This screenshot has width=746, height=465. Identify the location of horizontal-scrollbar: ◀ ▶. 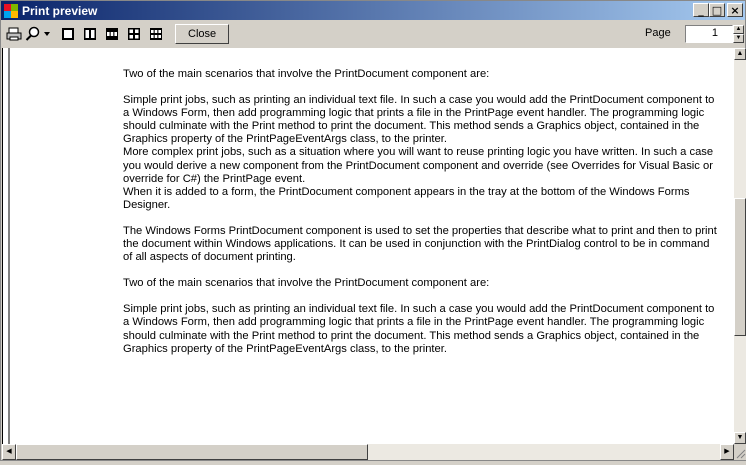
(368, 452).